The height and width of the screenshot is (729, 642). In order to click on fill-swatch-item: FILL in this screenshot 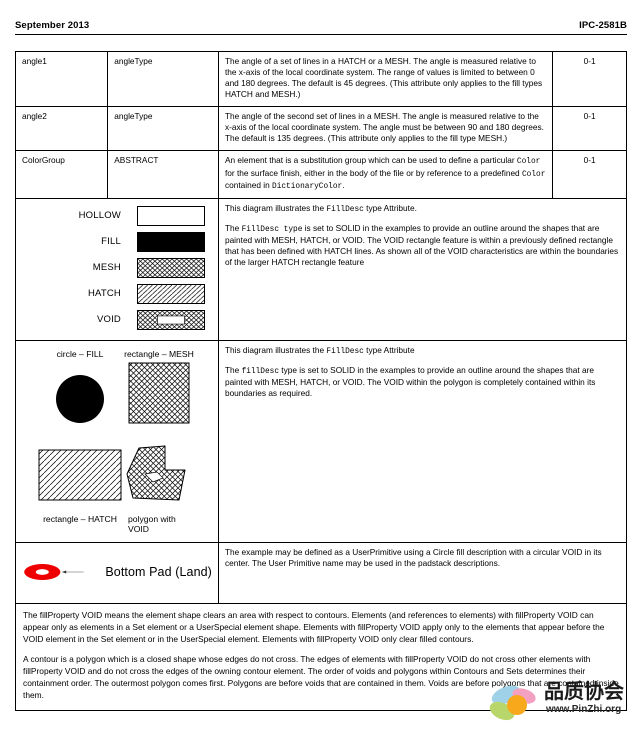, I will do `click(117, 242)`.